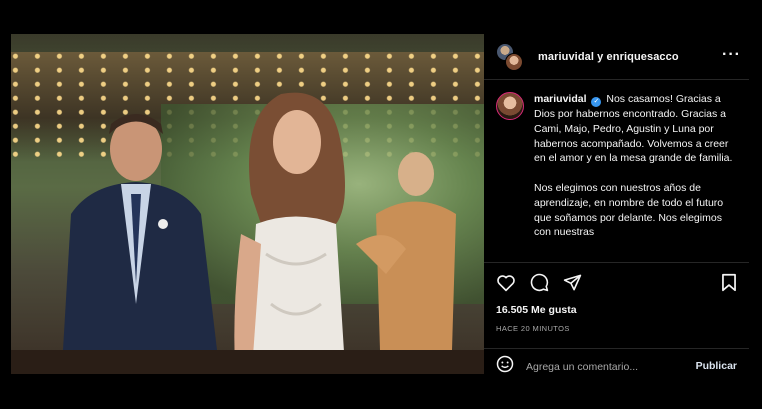 Image resolution: width=762 pixels, height=409 pixels. What do you see at coordinates (140, 244) in the screenshot?
I see `groom-figure` at bounding box center [140, 244].